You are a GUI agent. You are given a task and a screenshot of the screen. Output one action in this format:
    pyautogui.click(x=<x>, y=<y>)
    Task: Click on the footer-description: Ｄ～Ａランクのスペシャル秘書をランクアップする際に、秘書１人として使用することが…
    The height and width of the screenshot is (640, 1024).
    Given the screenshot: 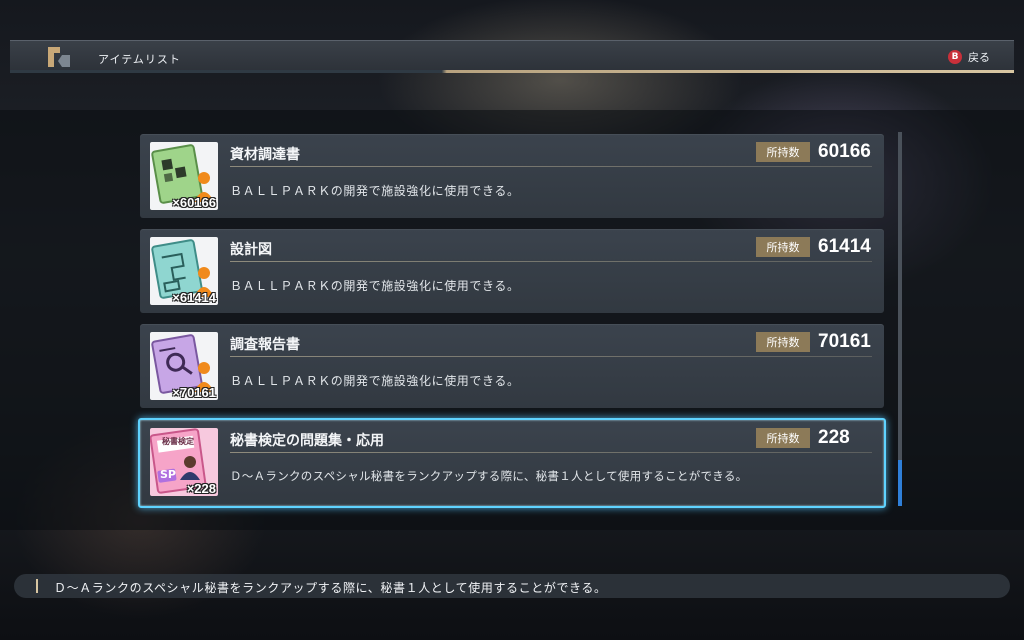 What is the action you would take?
    pyautogui.click(x=330, y=588)
    